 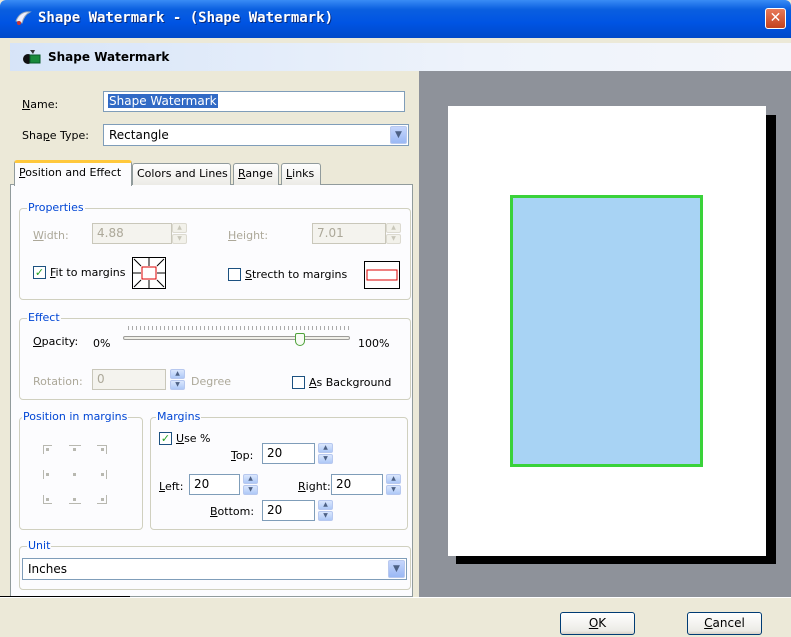 What do you see at coordinates (49, 449) in the screenshot?
I see `align-top-left-button` at bounding box center [49, 449].